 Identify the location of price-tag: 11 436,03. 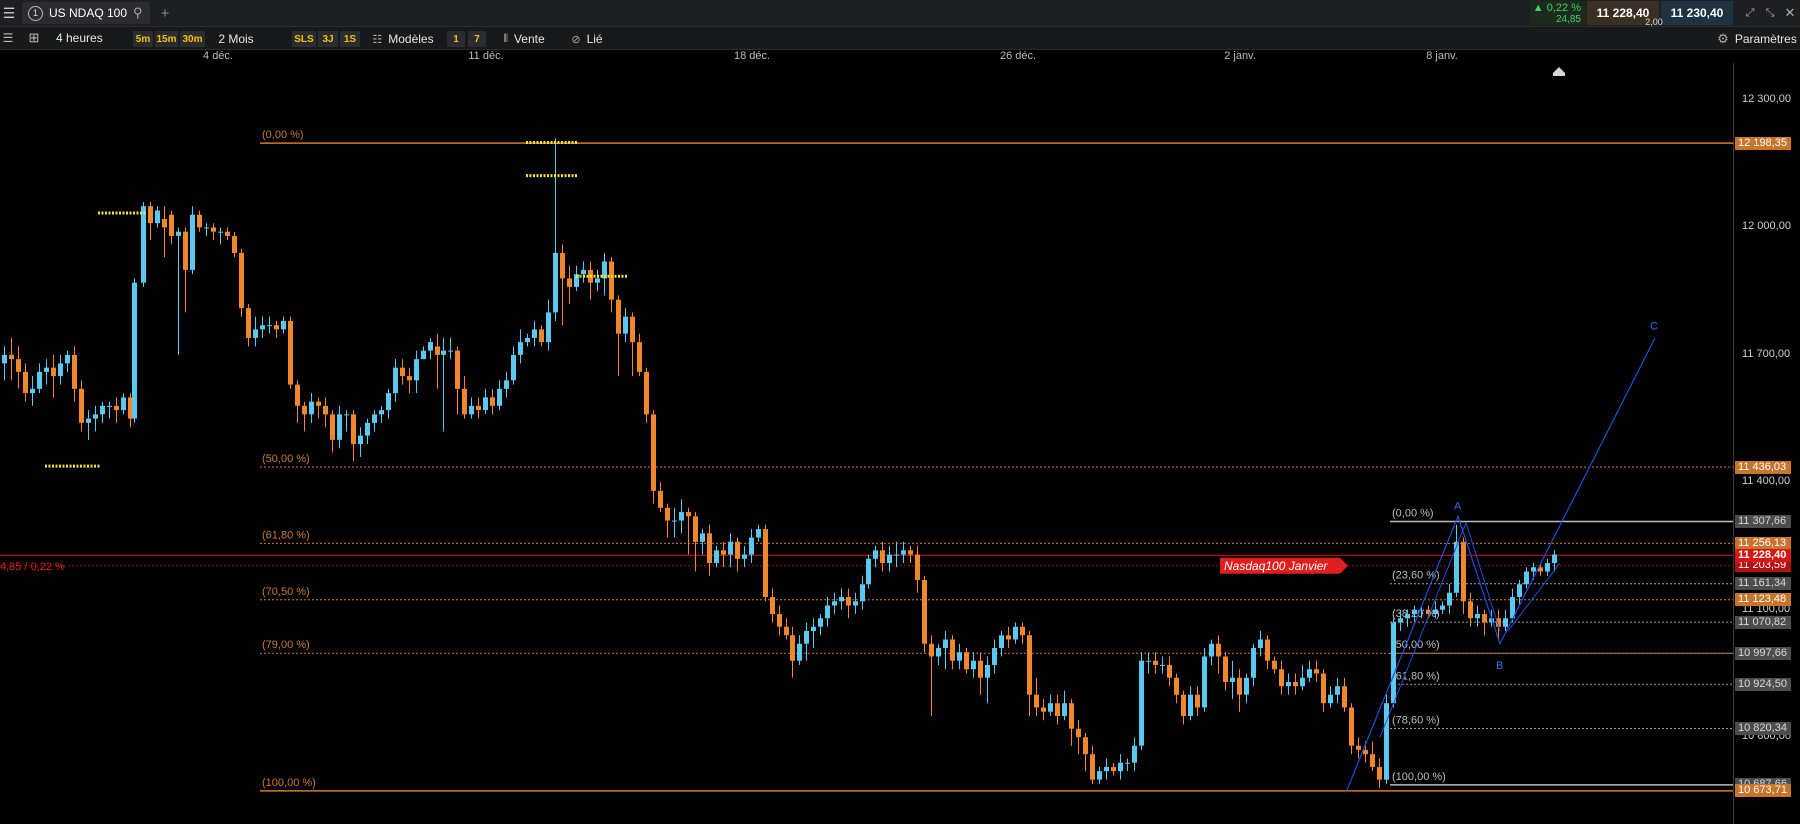
(1763, 467).